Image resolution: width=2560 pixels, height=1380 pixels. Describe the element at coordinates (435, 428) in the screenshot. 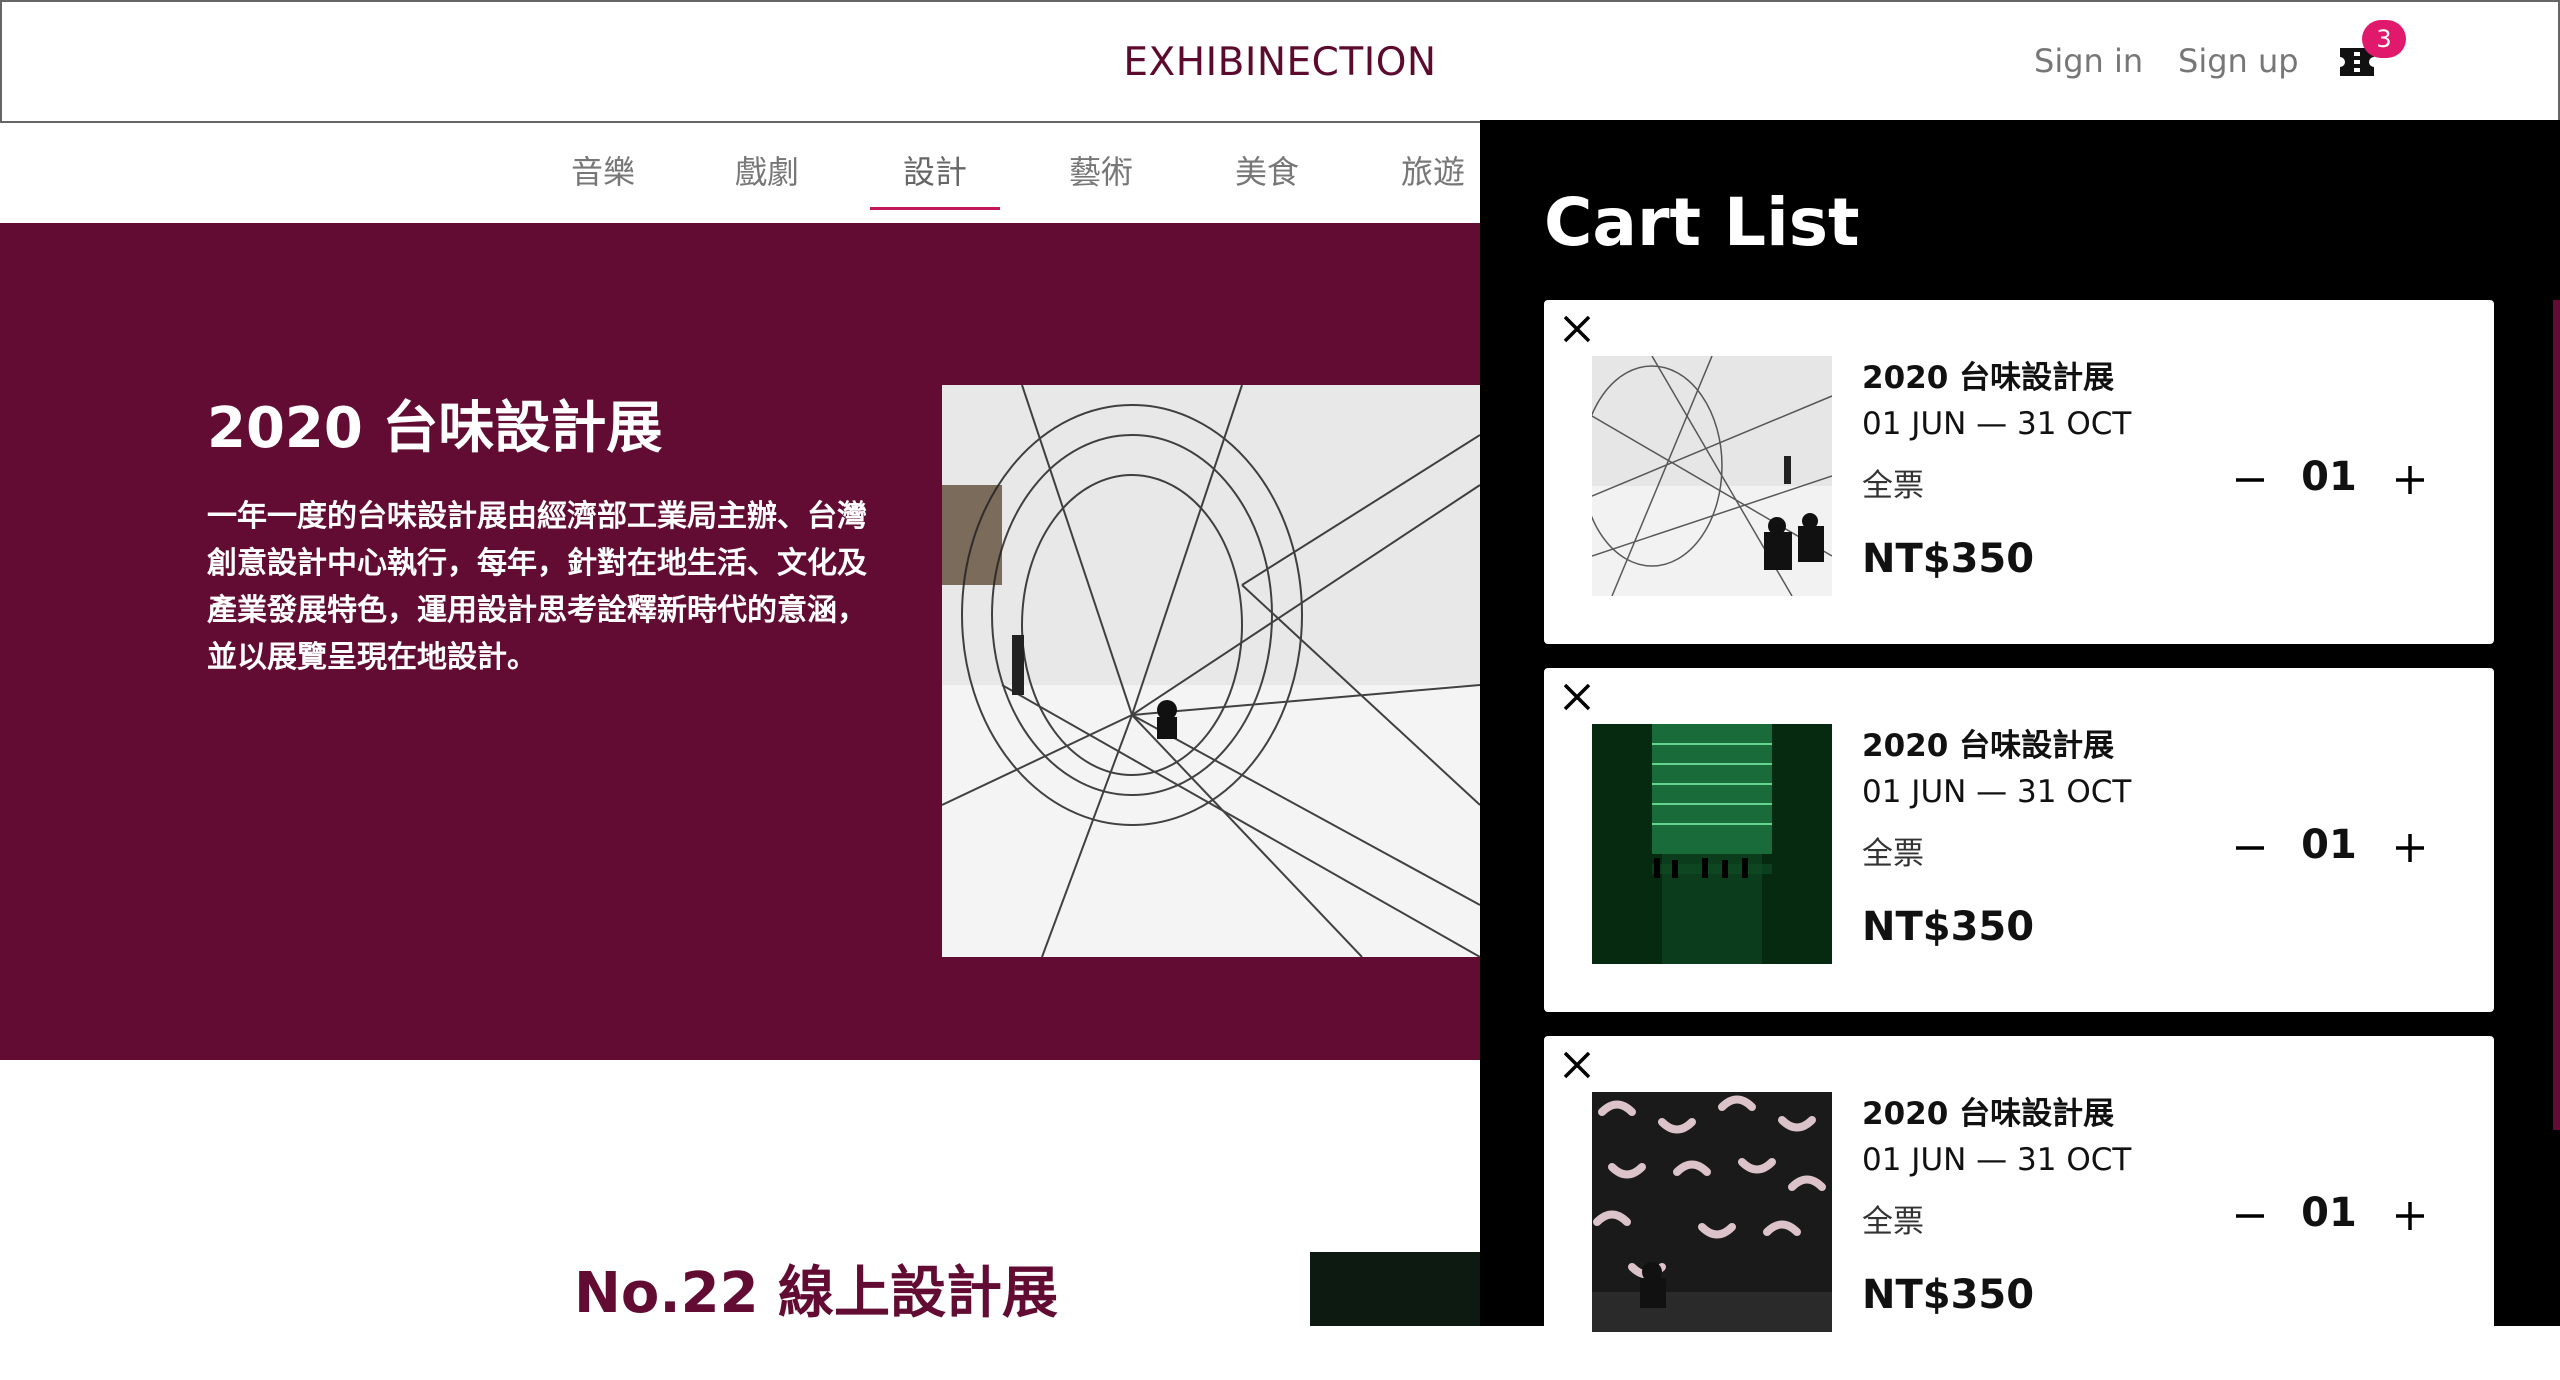

I see `hero-title: 2020 台味設計展` at that location.